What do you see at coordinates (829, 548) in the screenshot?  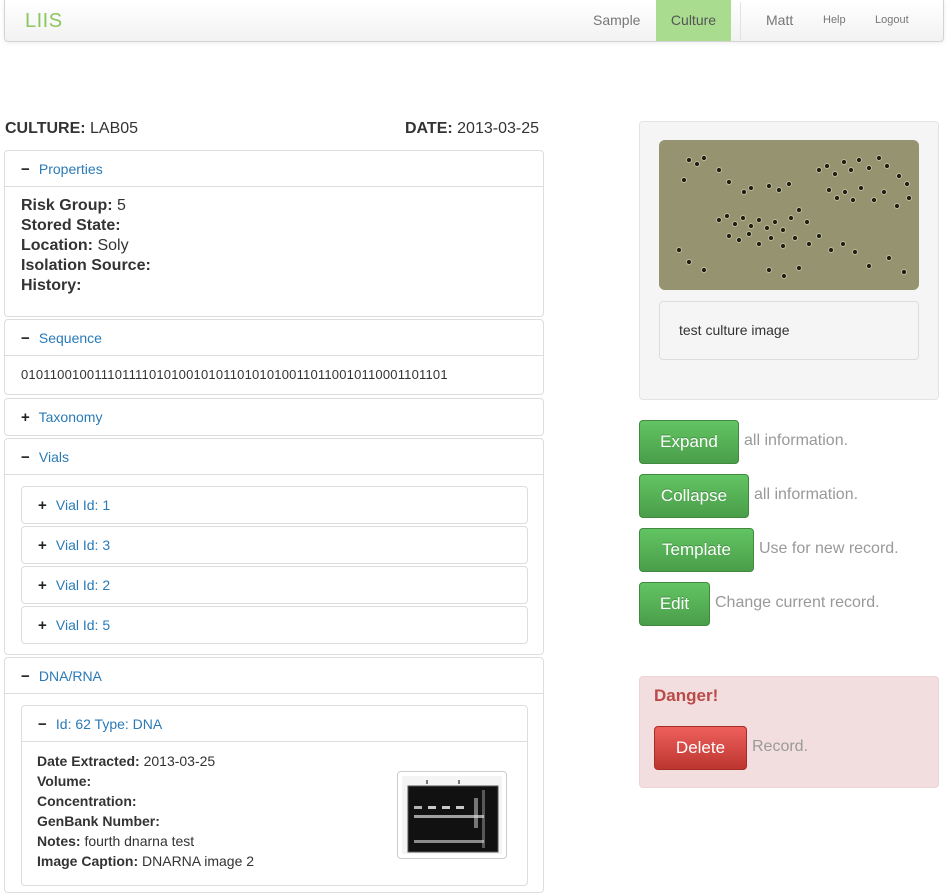 I see `template-note: Use for new record.` at bounding box center [829, 548].